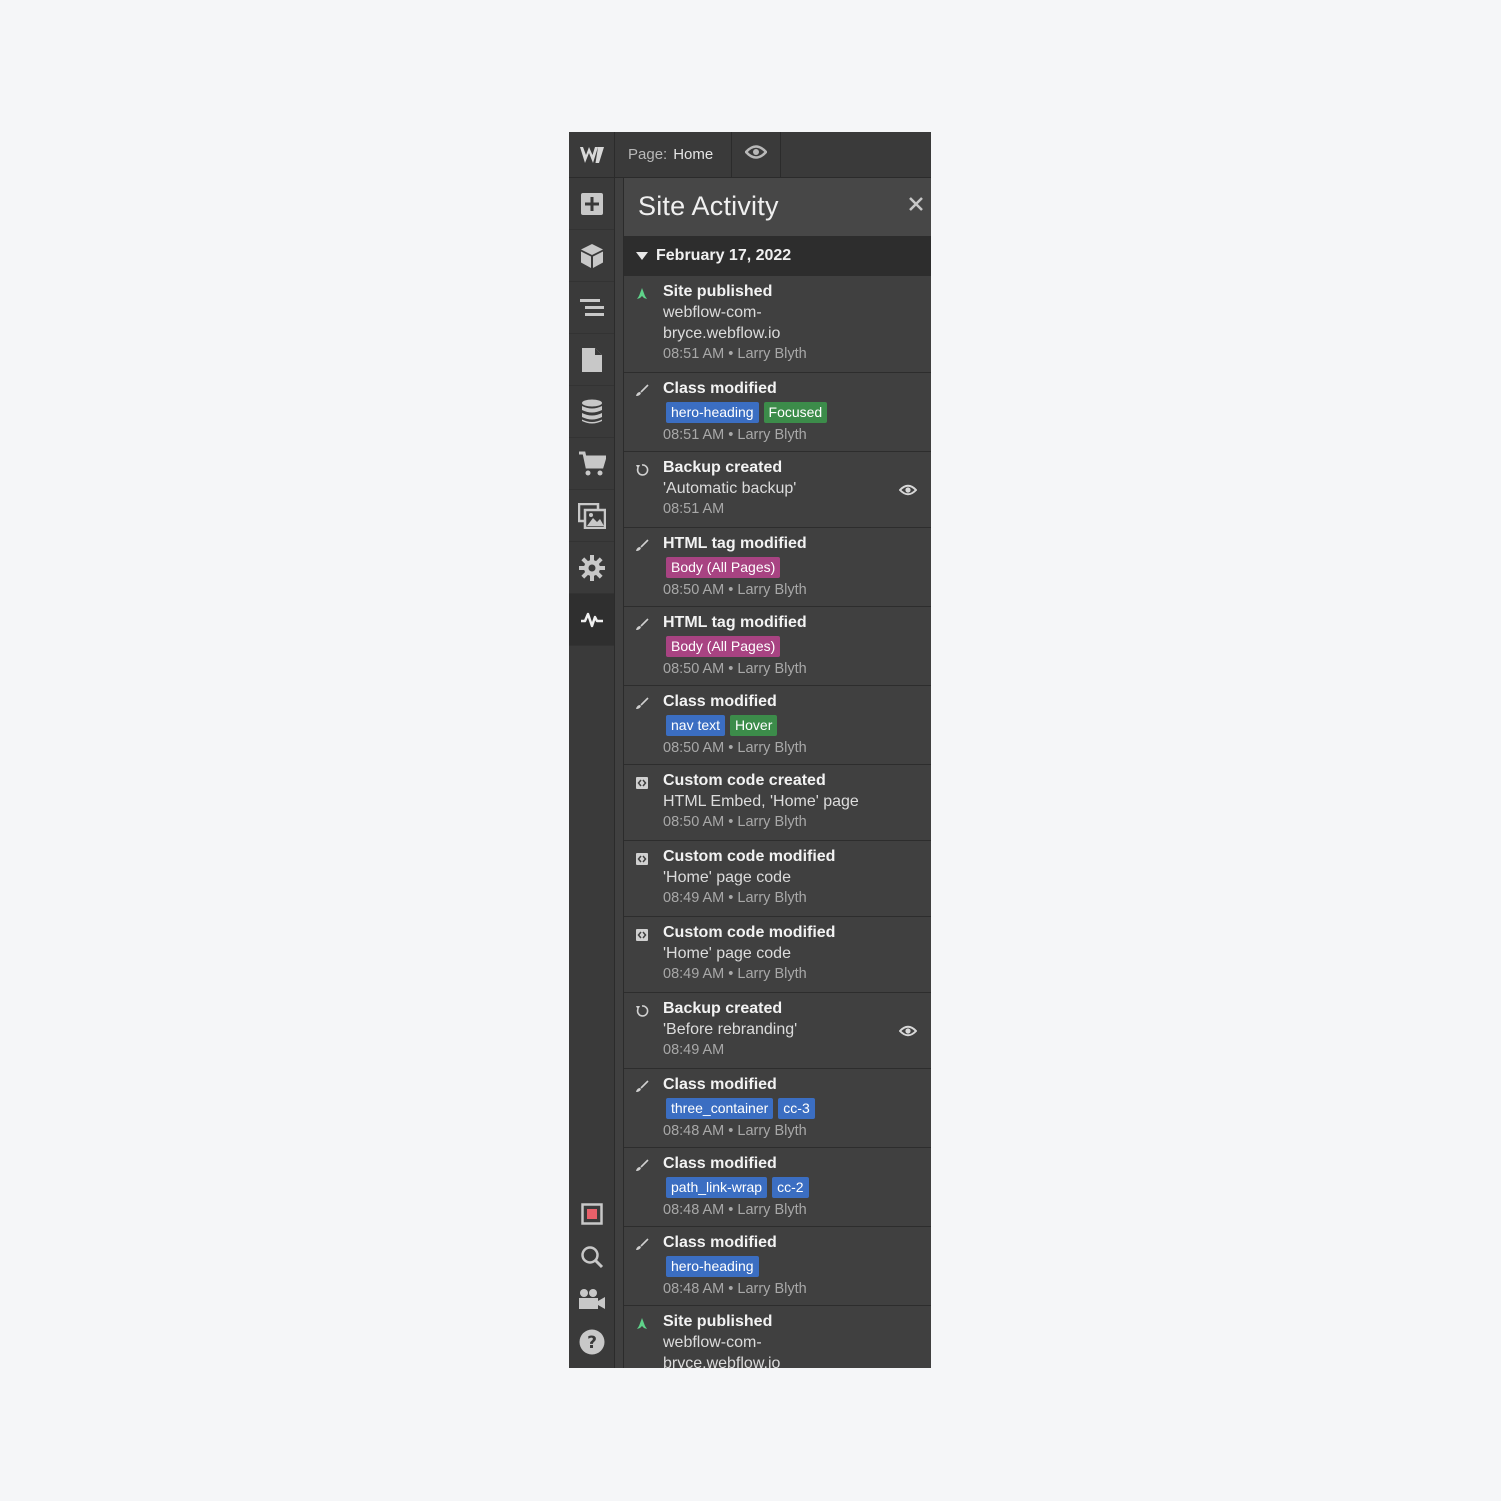 The width and height of the screenshot is (1501, 1501). I want to click on left-toolbar: ?, so click(592, 750).